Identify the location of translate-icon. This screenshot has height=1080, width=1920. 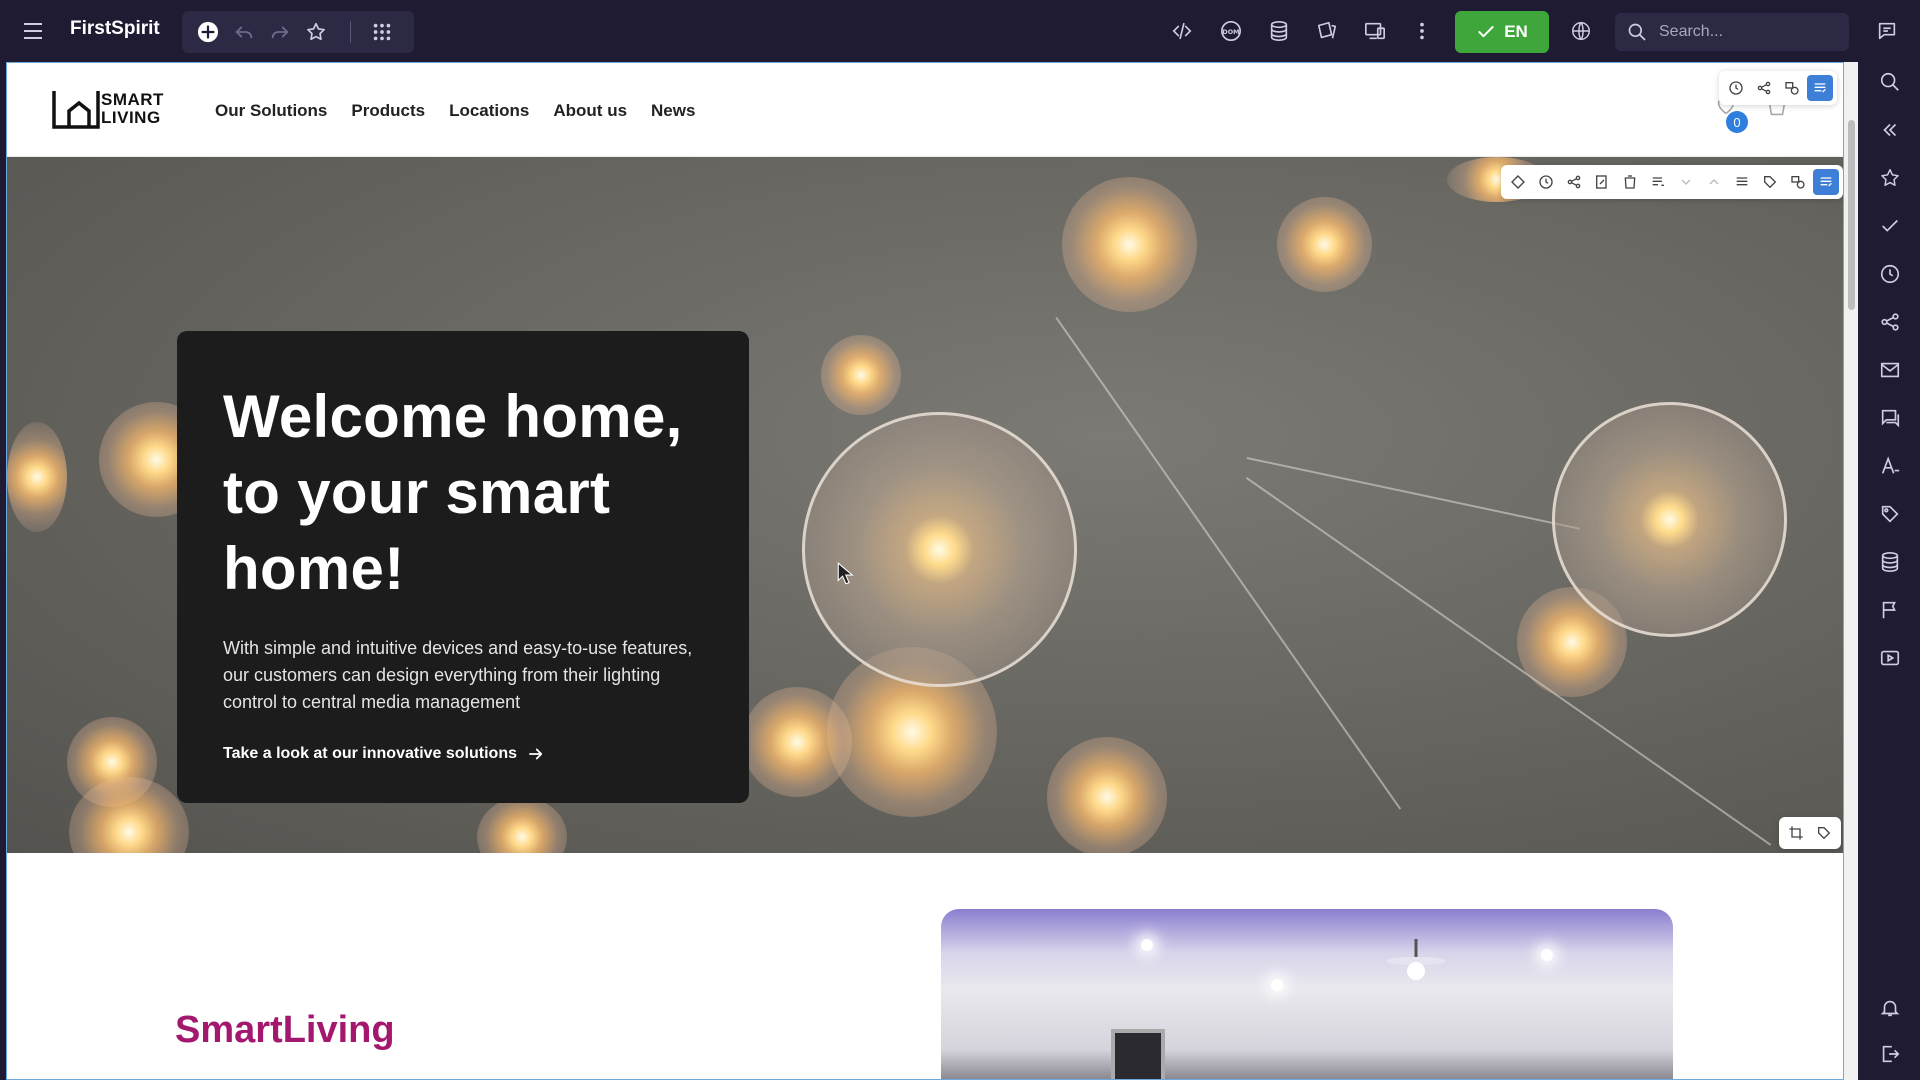
(1890, 466).